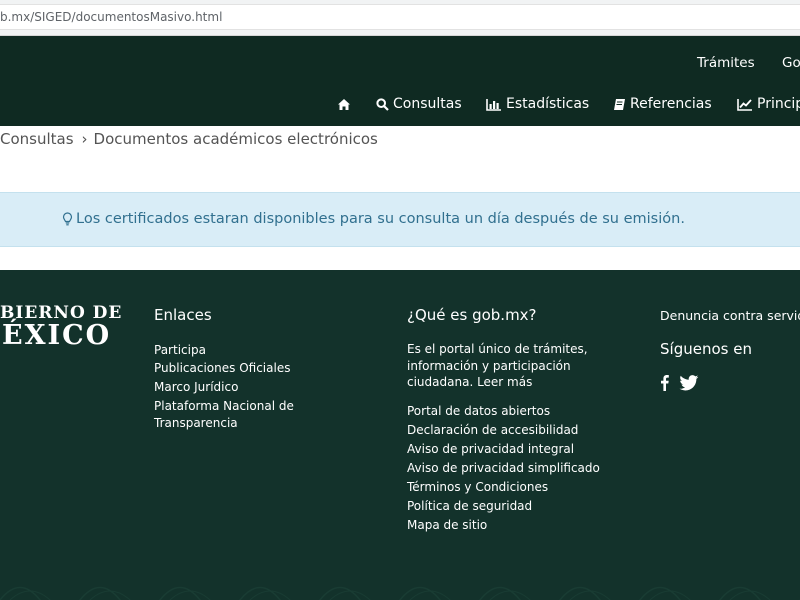 The image size is (800, 600). I want to click on home-icon, so click(344, 104).